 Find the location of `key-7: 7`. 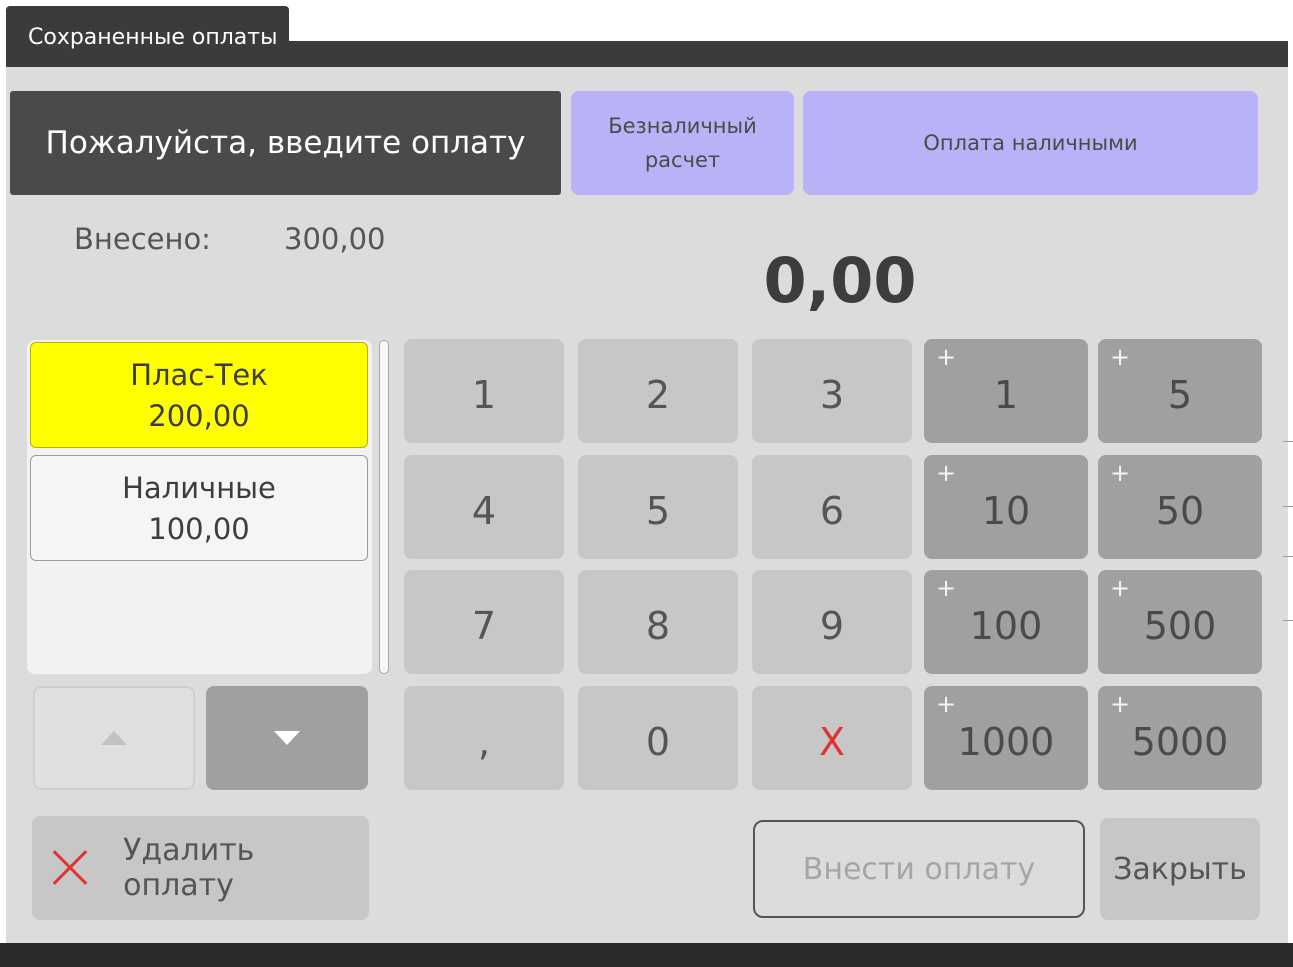

key-7: 7 is located at coordinates (484, 622).